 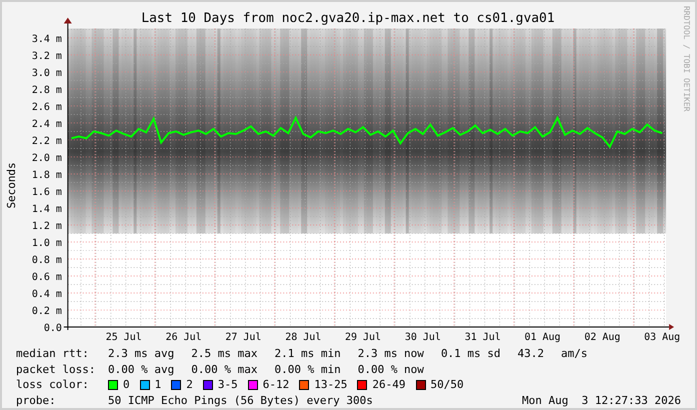 What do you see at coordinates (531, 353) in the screenshot?
I see `stat-value: 43.2` at bounding box center [531, 353].